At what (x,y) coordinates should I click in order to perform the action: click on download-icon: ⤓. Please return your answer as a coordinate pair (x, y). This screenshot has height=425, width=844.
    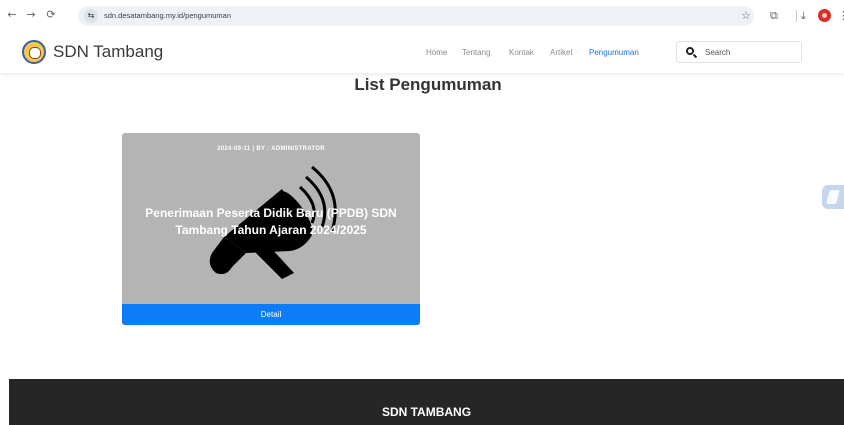
    Looking at the image, I should click on (803, 16).